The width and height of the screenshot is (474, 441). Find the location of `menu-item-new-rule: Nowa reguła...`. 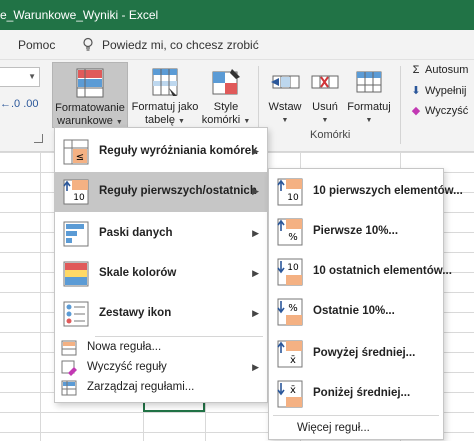

menu-item-new-rule: Nowa reguła... is located at coordinates (161, 348).